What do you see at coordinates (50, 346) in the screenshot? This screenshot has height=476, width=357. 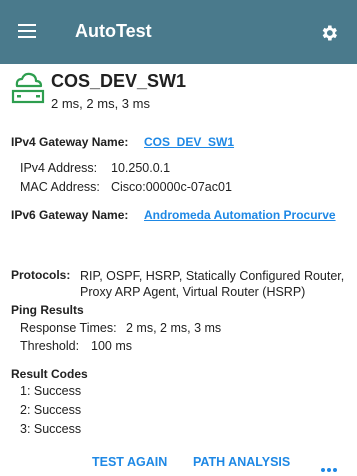 I see `threshold-label: Threshold:` at bounding box center [50, 346].